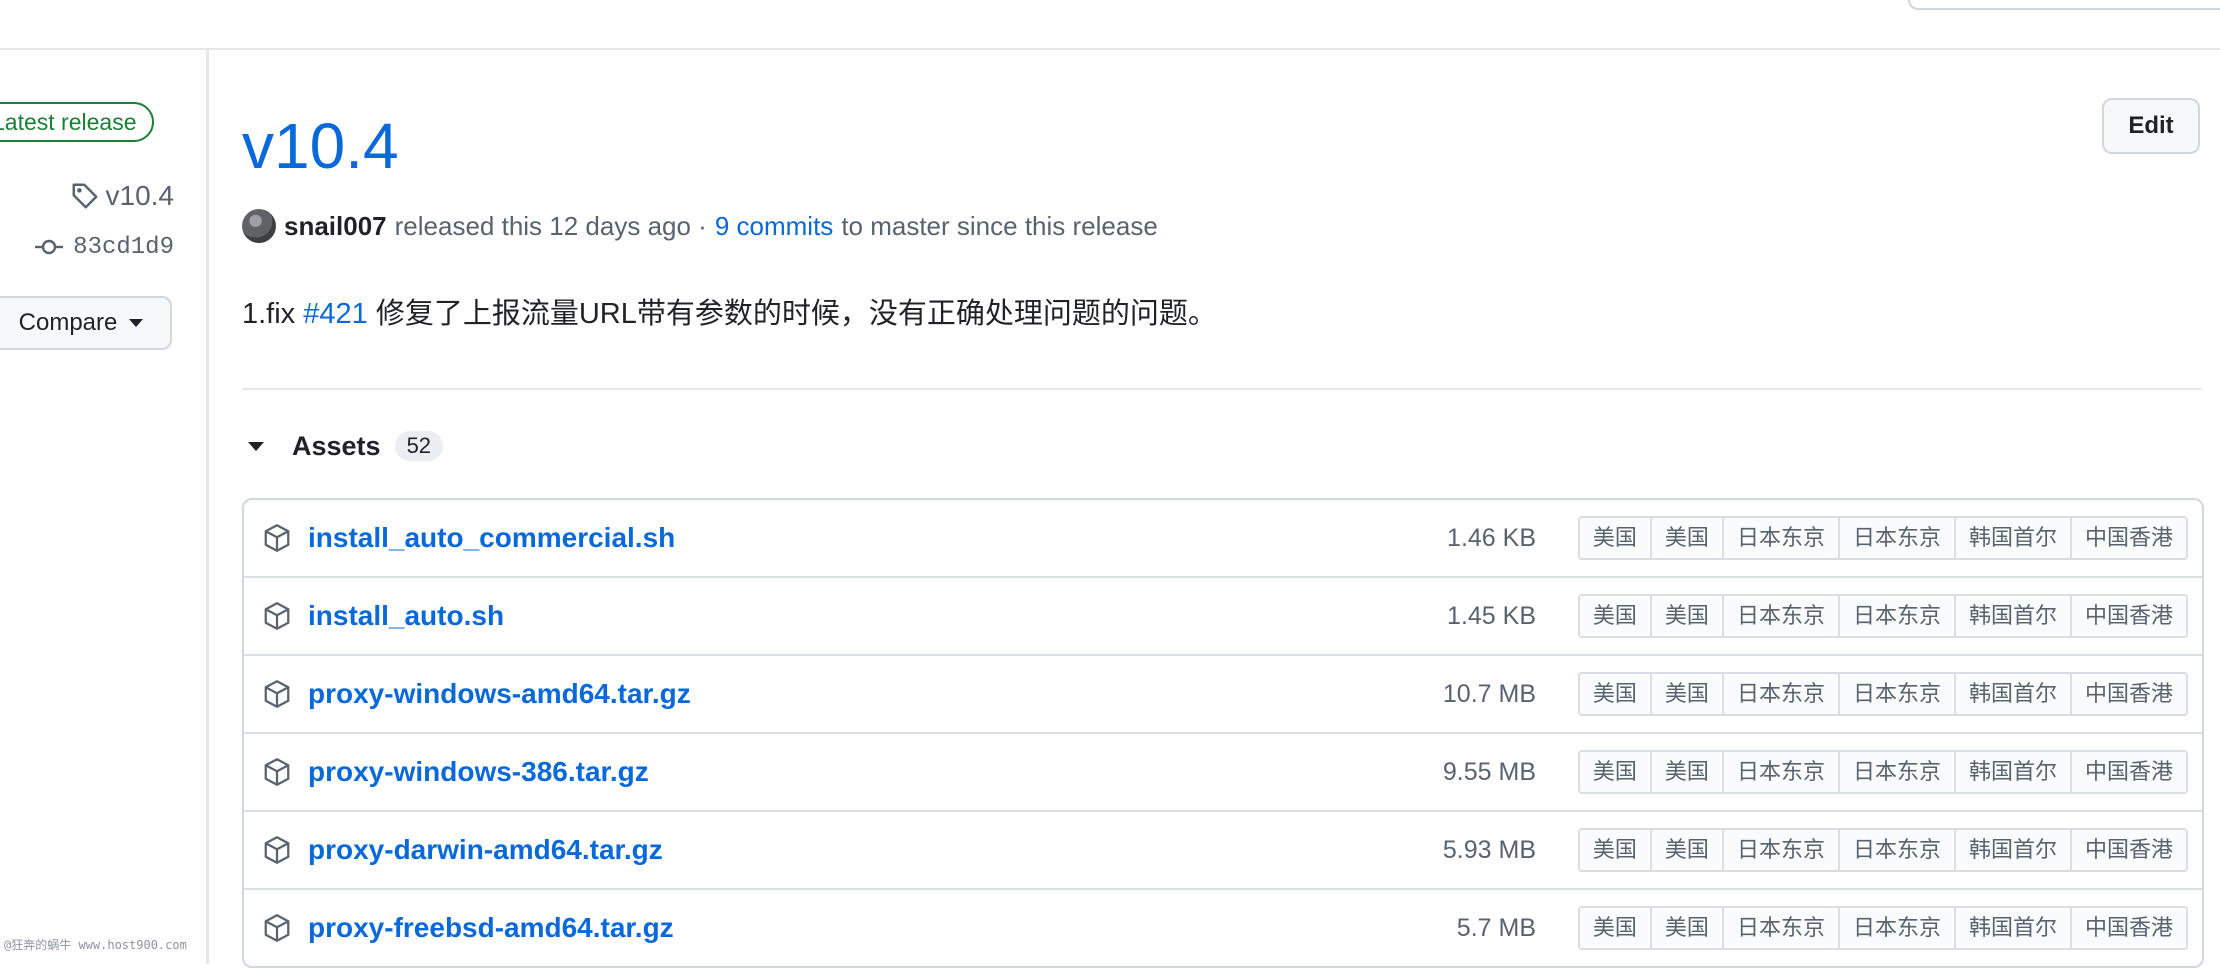 This screenshot has height=968, width=2220. I want to click on issue-link: #421, so click(335, 314).